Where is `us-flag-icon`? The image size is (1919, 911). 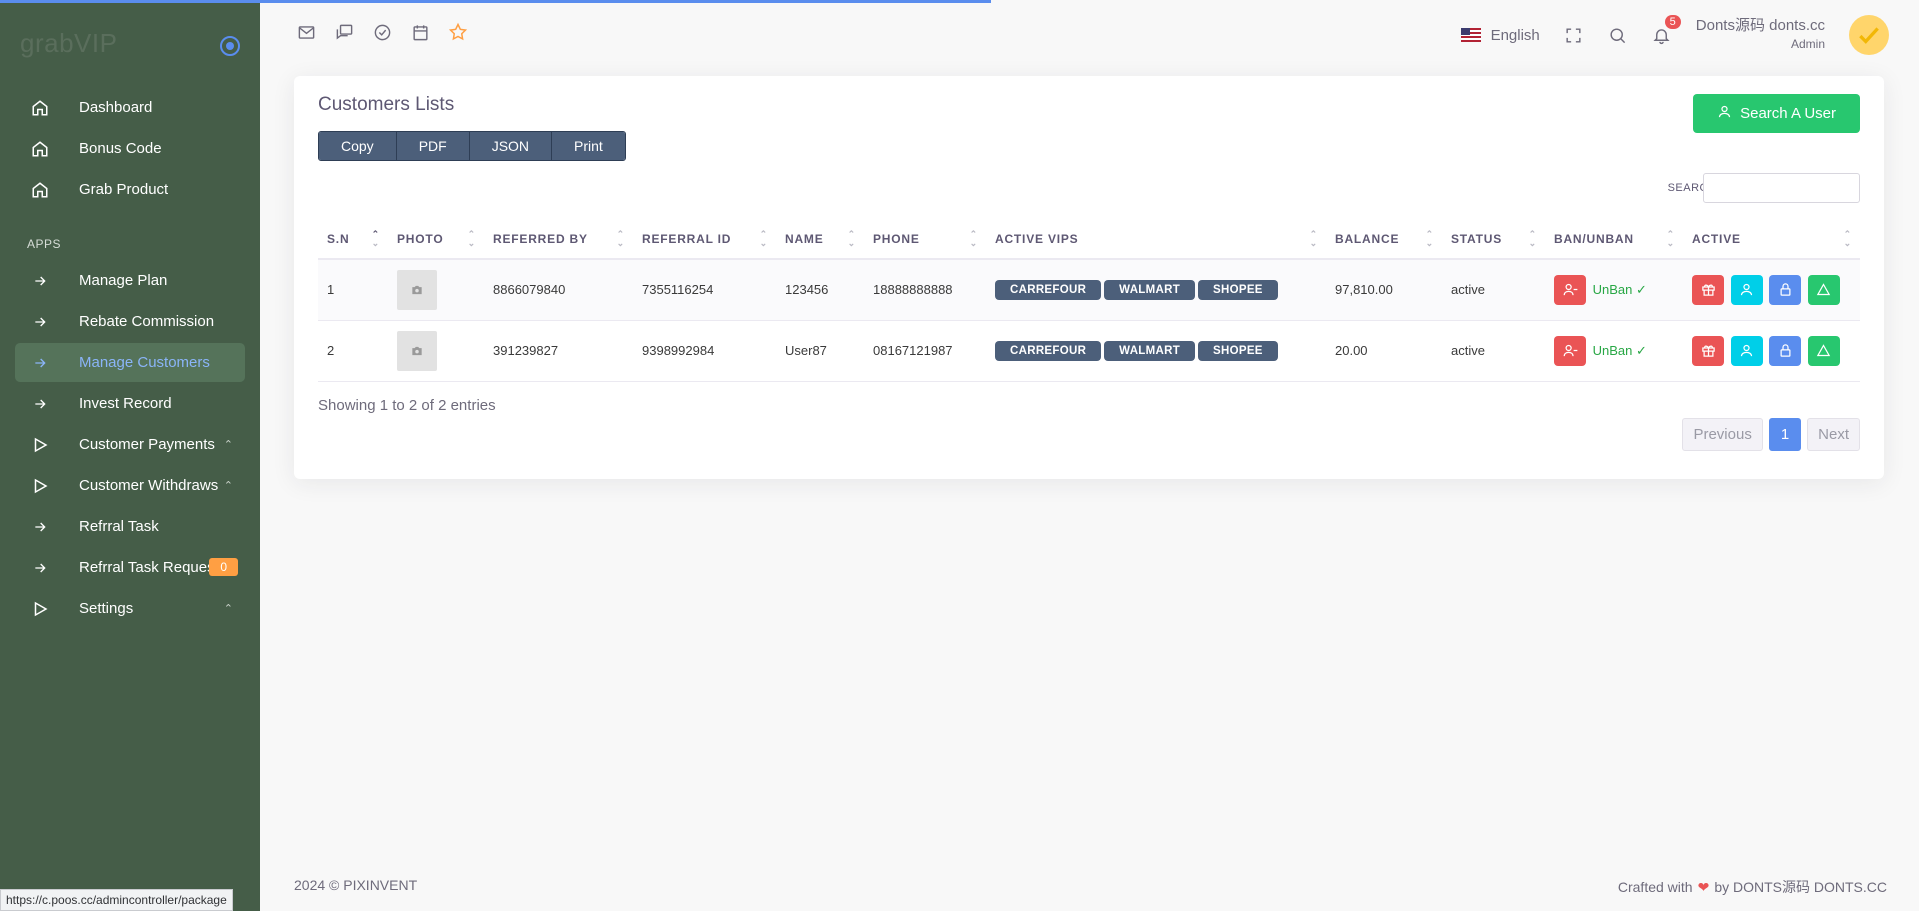
us-flag-icon is located at coordinates (1470, 35).